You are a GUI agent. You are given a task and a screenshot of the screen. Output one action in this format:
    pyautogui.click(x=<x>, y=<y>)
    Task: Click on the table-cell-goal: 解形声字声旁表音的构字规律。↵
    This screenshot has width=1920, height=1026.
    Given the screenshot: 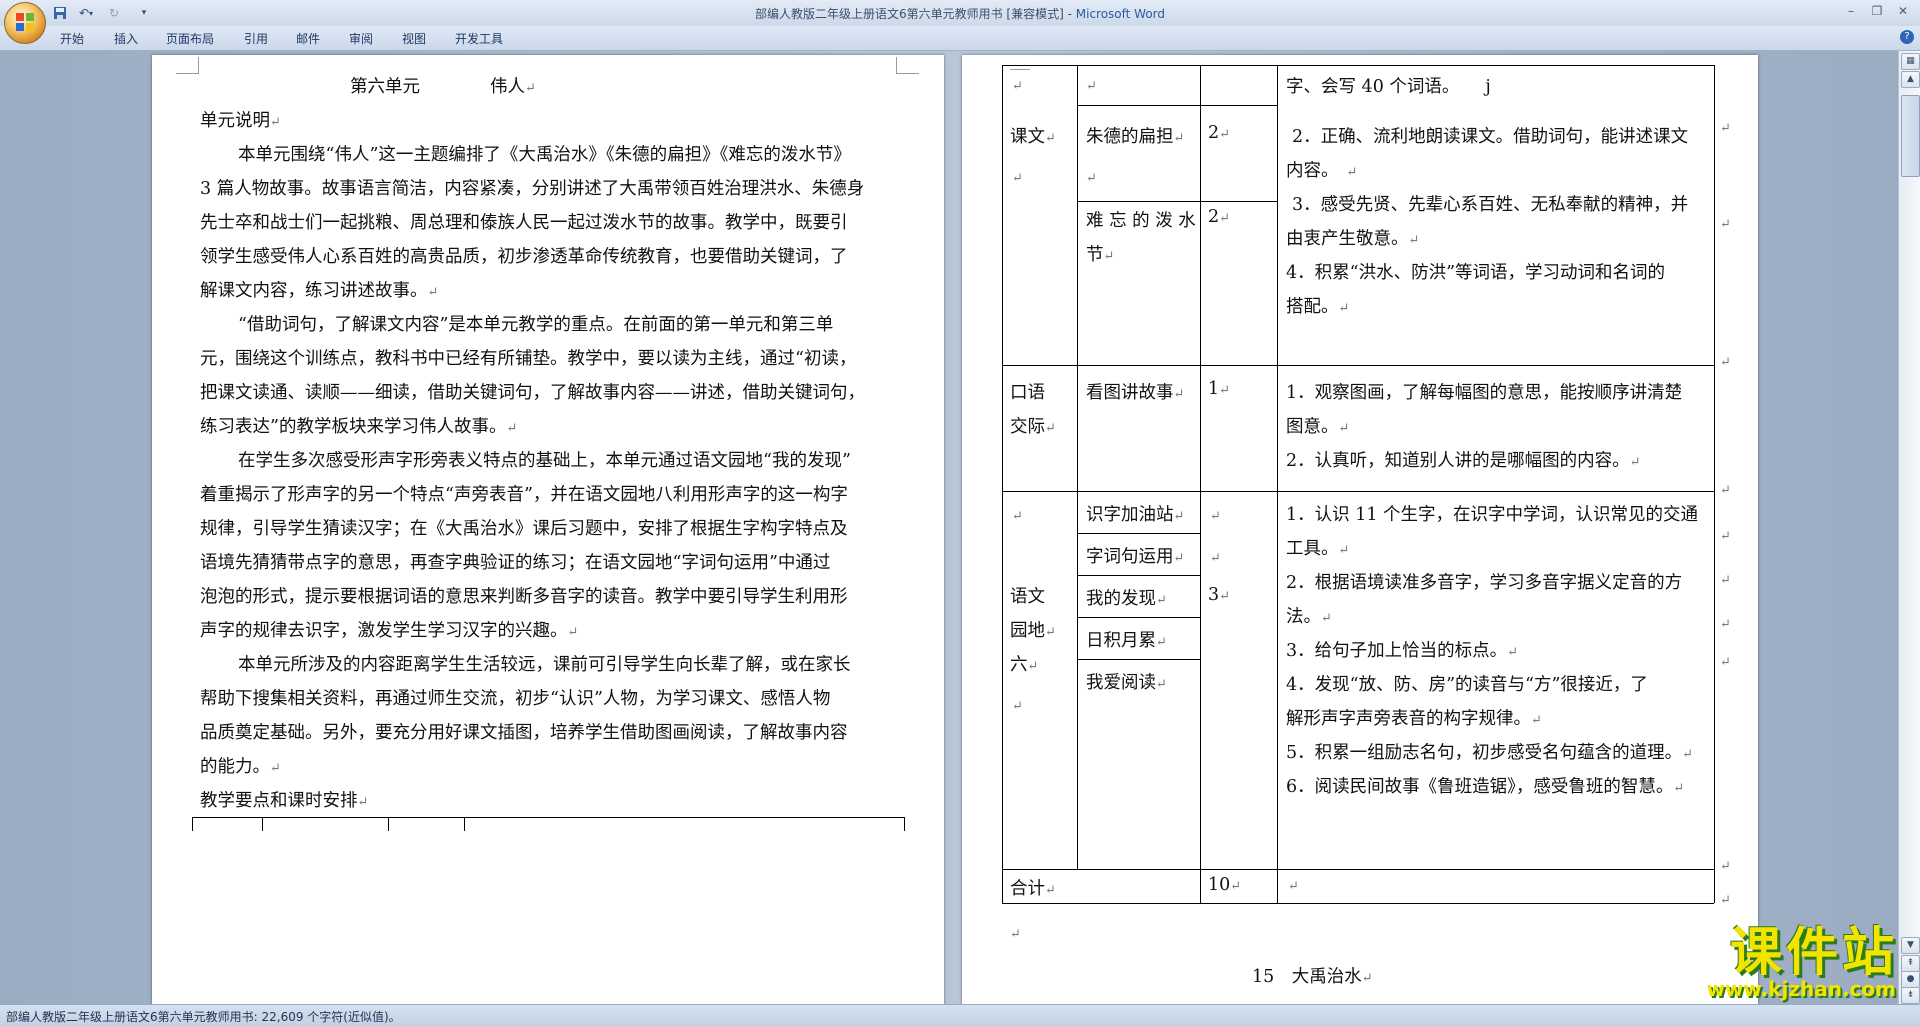 What is the action you would take?
    pyautogui.click(x=1414, y=719)
    